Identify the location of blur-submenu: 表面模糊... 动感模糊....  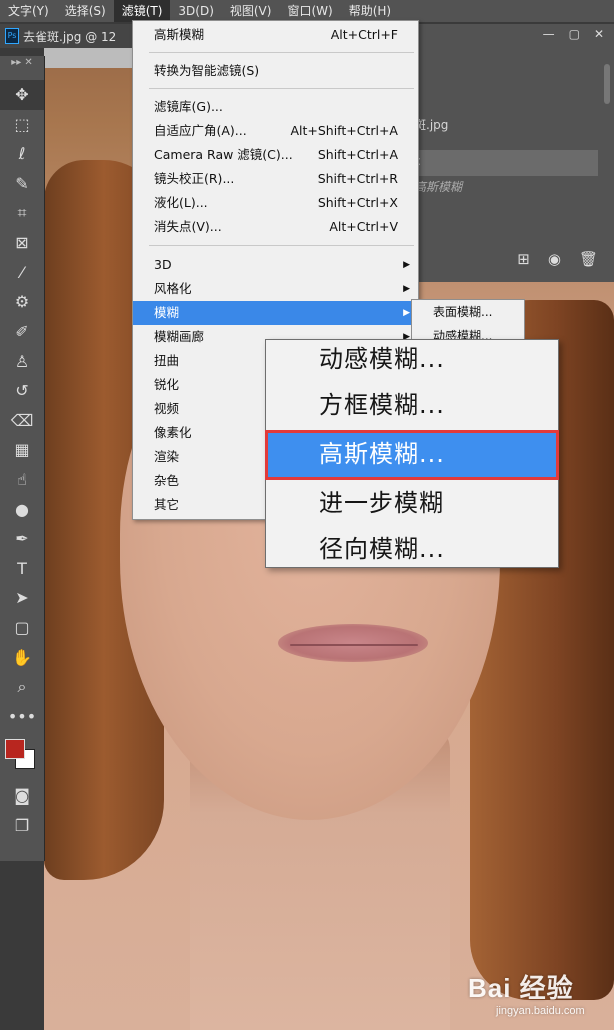
(468, 320).